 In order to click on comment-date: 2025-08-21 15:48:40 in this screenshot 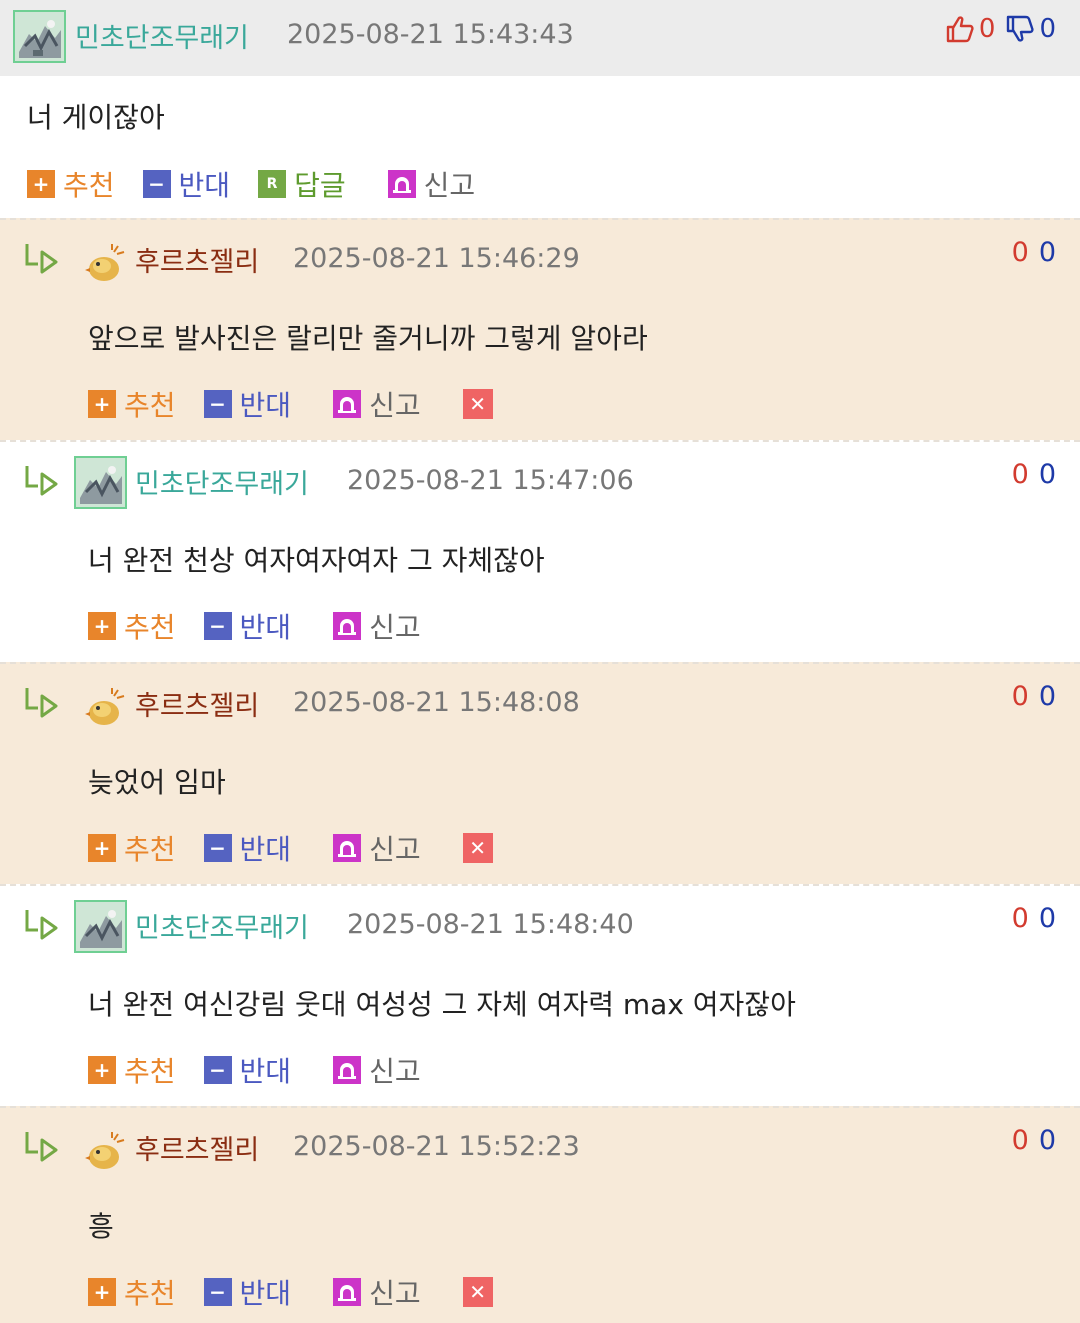, I will do `click(490, 924)`.